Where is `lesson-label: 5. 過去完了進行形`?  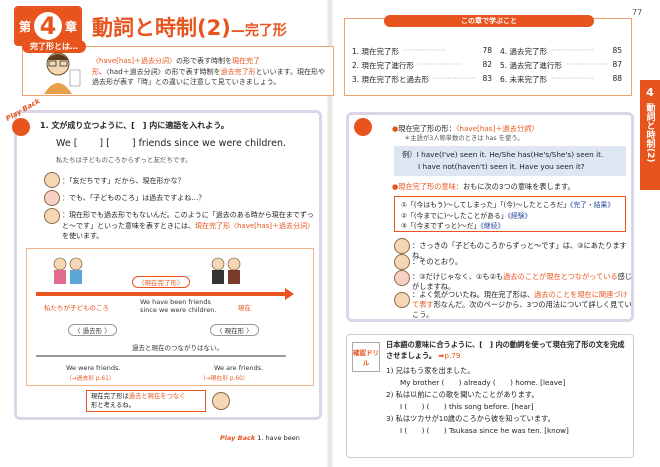
lesson-label: 5. 過去完了進行形 is located at coordinates (531, 65).